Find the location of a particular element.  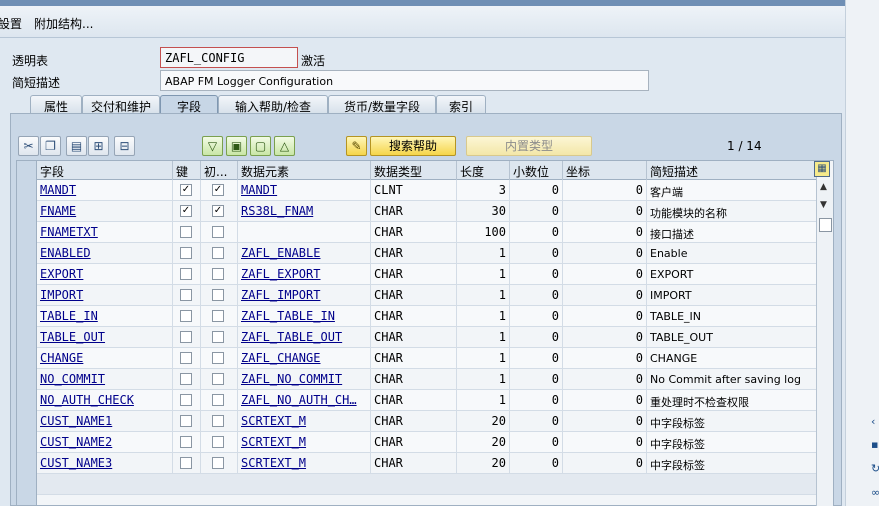

data-element-cell: RS38L_FNAM is located at coordinates (304, 211).